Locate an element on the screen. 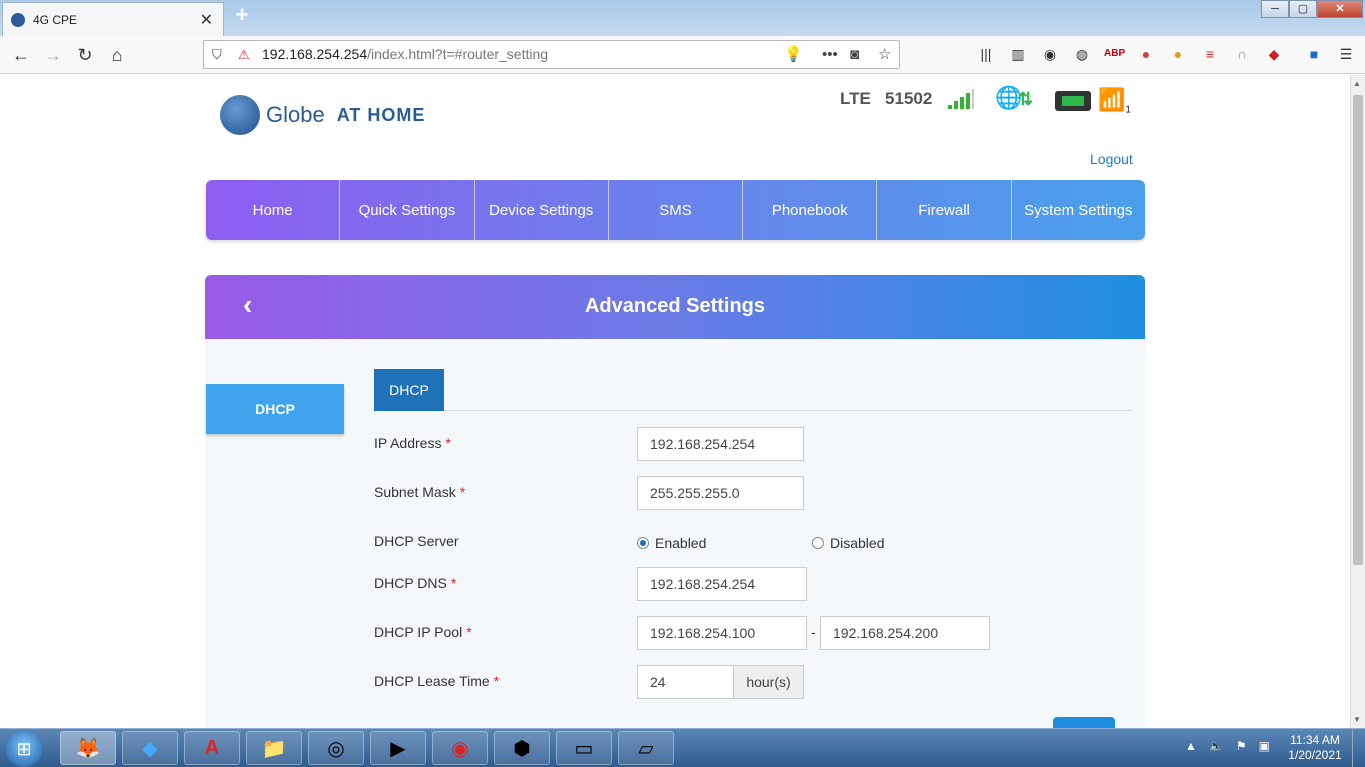 The width and height of the screenshot is (1365, 767). lease-time-input: 24 is located at coordinates (685, 682).